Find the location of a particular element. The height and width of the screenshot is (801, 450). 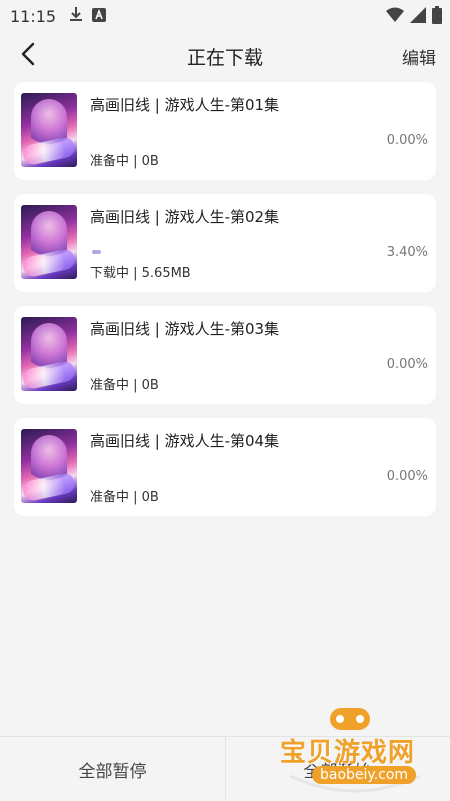

item-title: 高画旧线 | 游戏人生-第04集 is located at coordinates (185, 441).